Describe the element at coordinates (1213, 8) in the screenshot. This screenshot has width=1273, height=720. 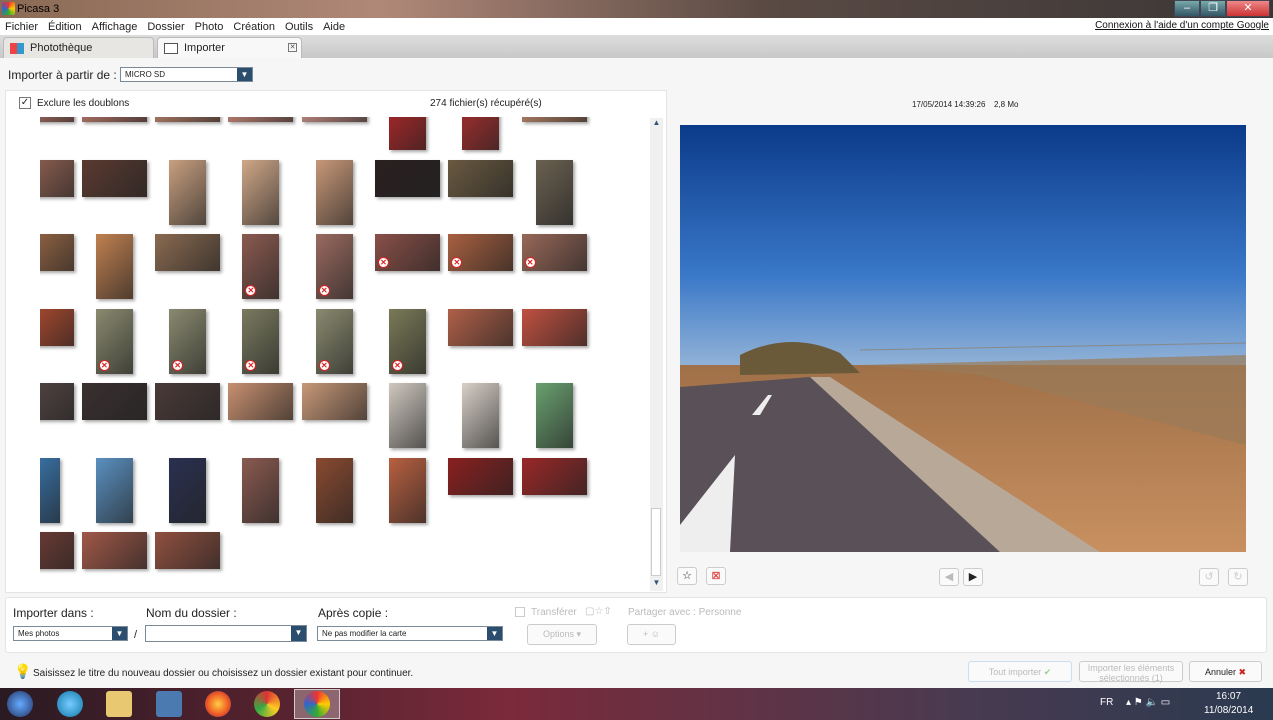
I see `maximize-button: ❐` at that location.